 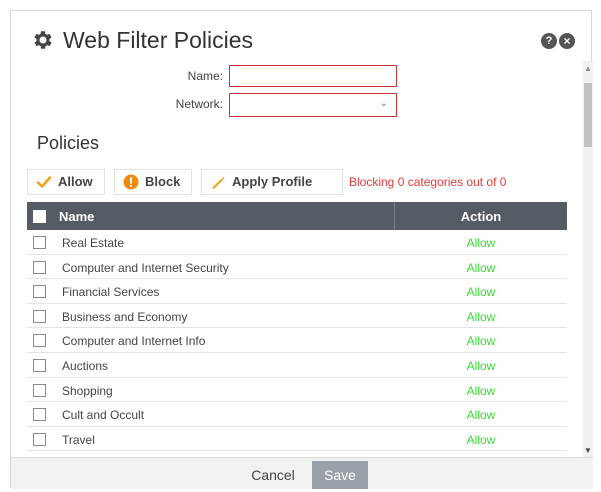 What do you see at coordinates (163, 181) in the screenshot?
I see `block-label: Block` at bounding box center [163, 181].